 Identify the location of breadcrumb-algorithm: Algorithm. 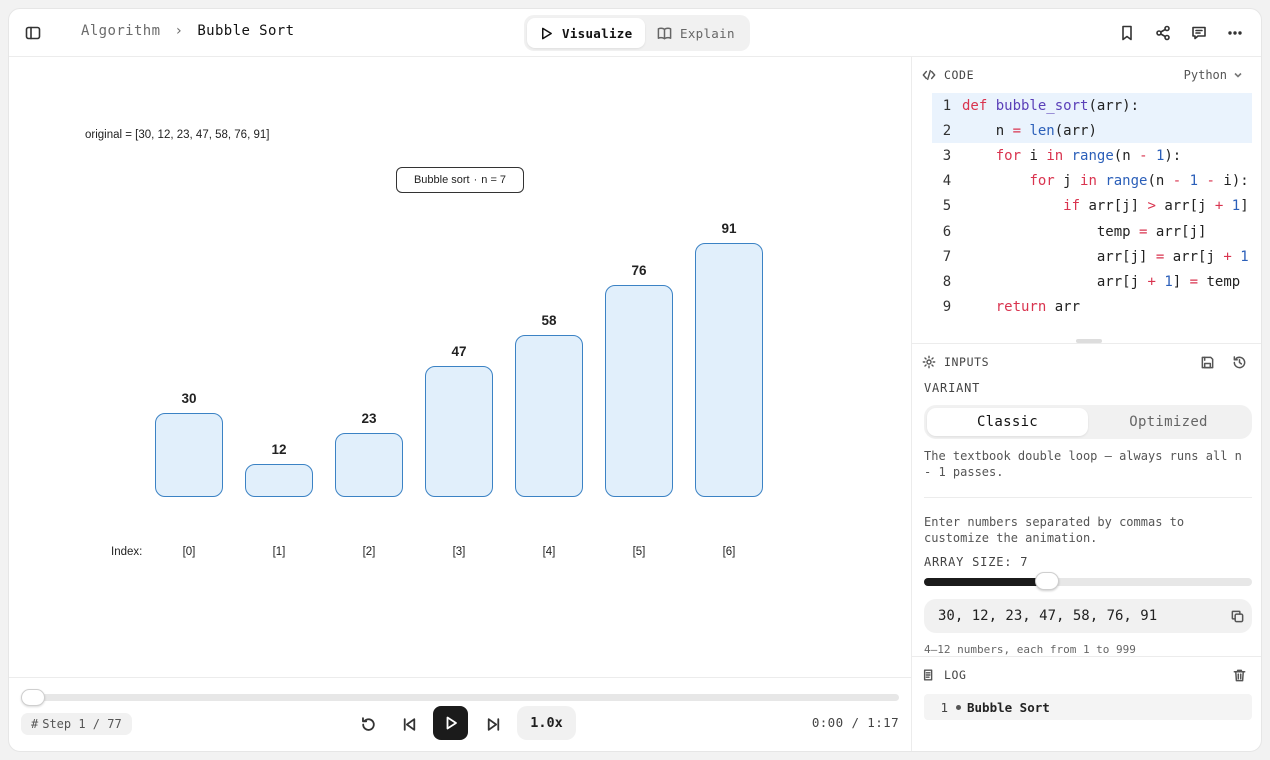
(120, 31).